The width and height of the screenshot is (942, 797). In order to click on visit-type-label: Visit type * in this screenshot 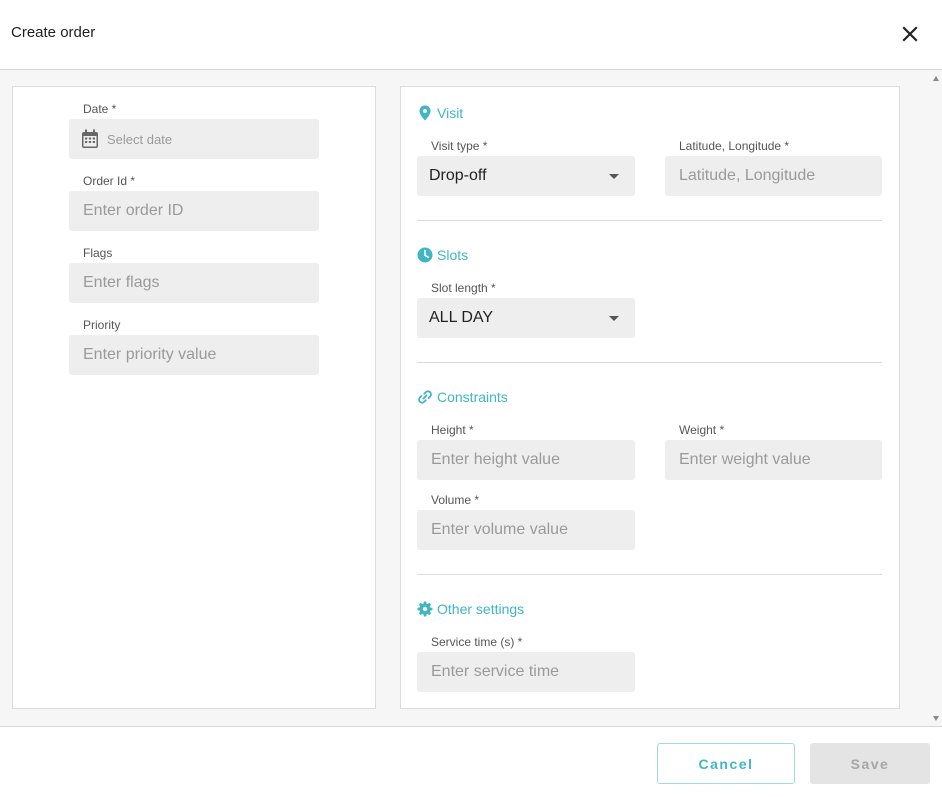, I will do `click(459, 146)`.